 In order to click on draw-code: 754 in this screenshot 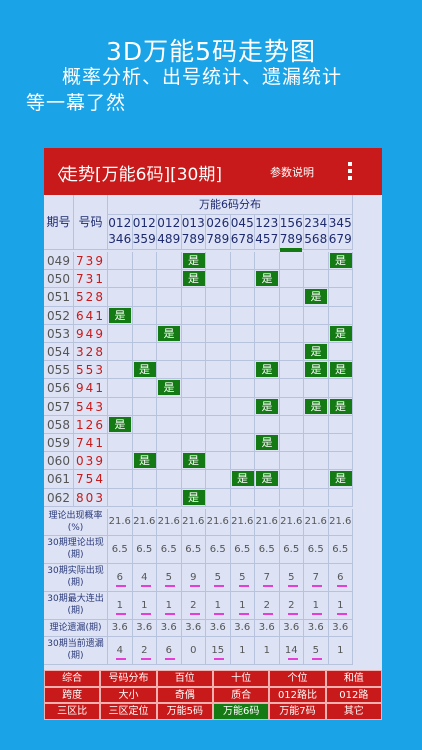, I will do `click(91, 479)`.